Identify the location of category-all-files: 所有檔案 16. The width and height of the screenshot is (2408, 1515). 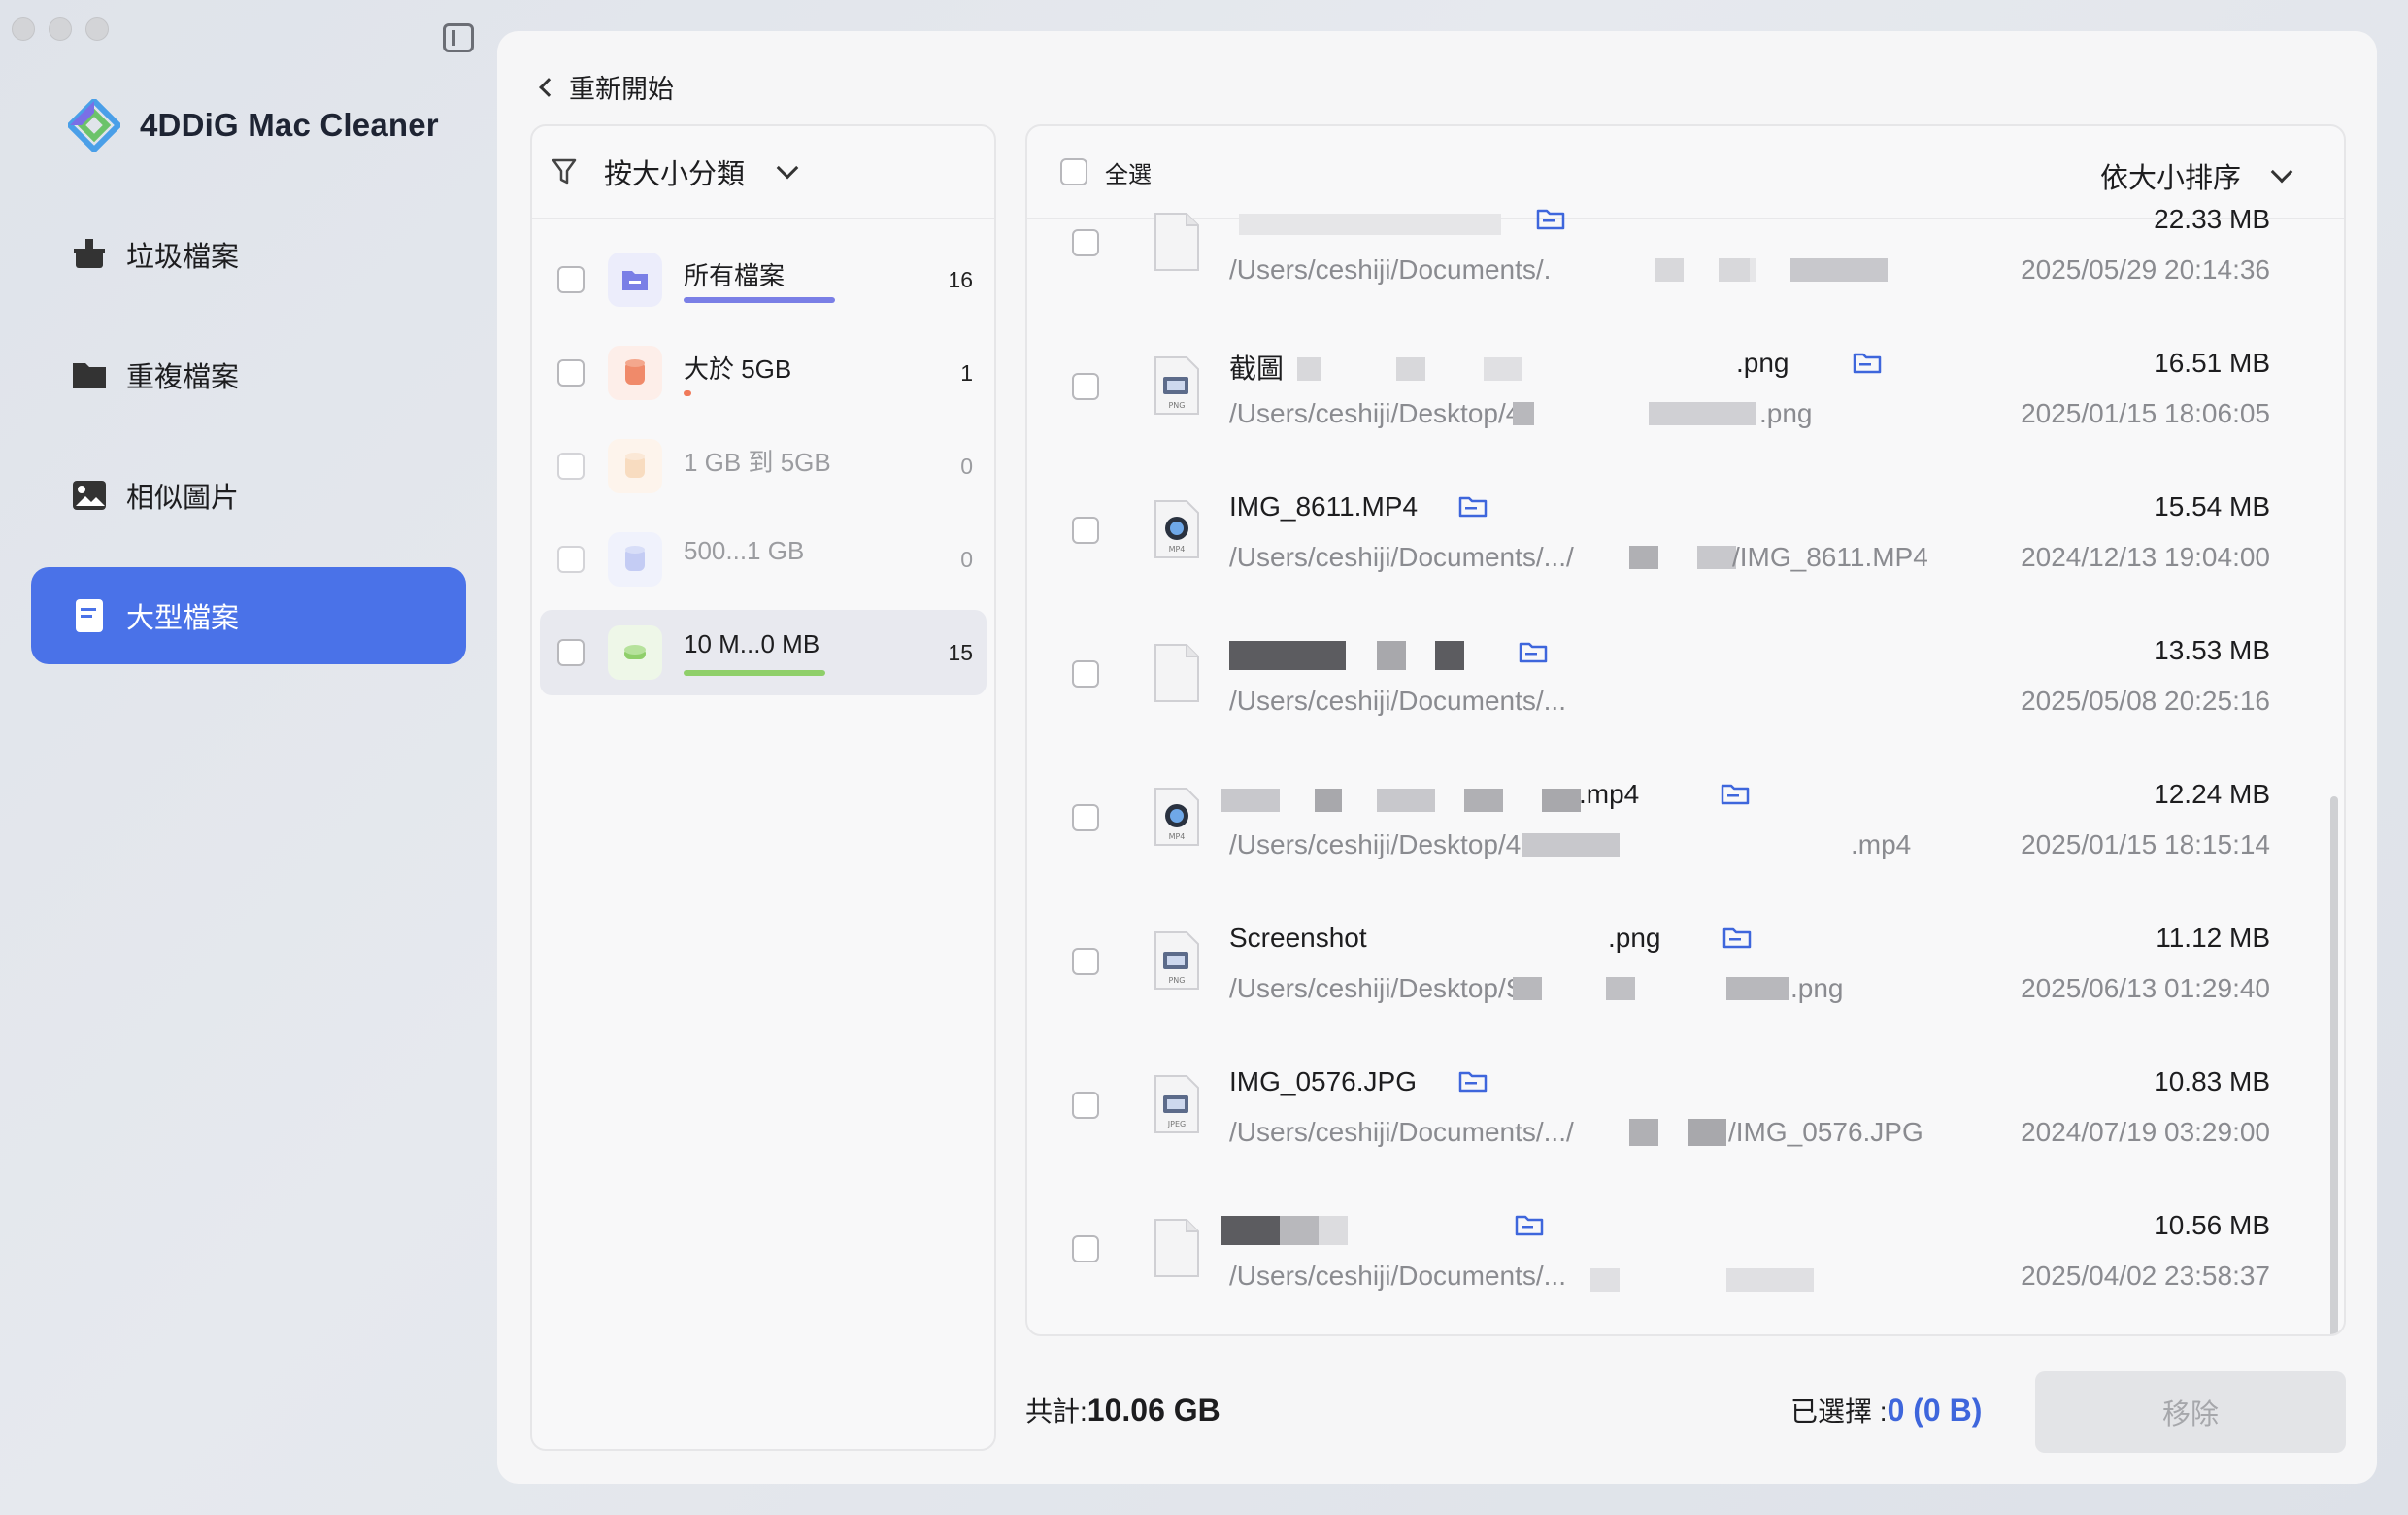
(763, 279).